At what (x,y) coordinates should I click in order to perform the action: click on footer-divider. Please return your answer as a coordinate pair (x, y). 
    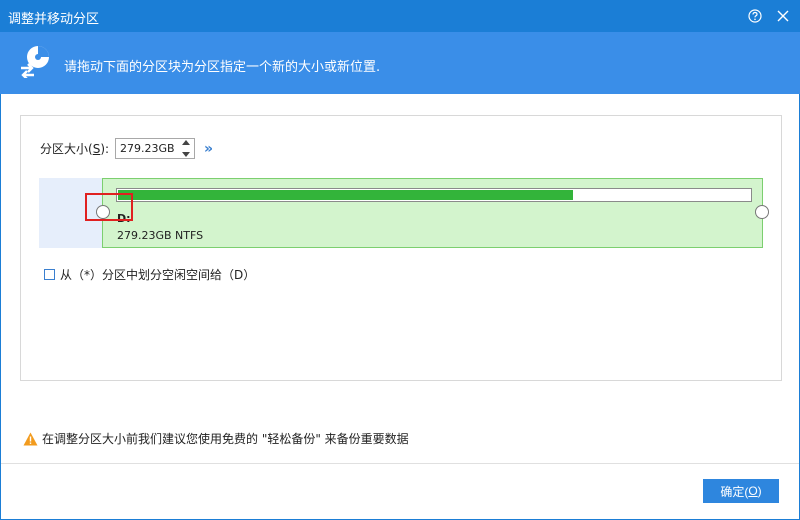
    Looking at the image, I should click on (400, 463).